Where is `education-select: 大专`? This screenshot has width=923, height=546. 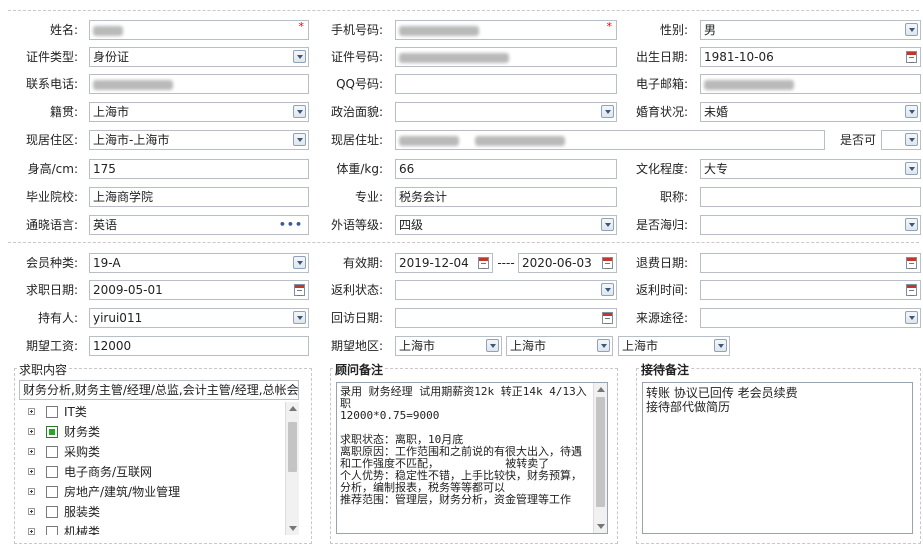 education-select: 大专 is located at coordinates (810, 169).